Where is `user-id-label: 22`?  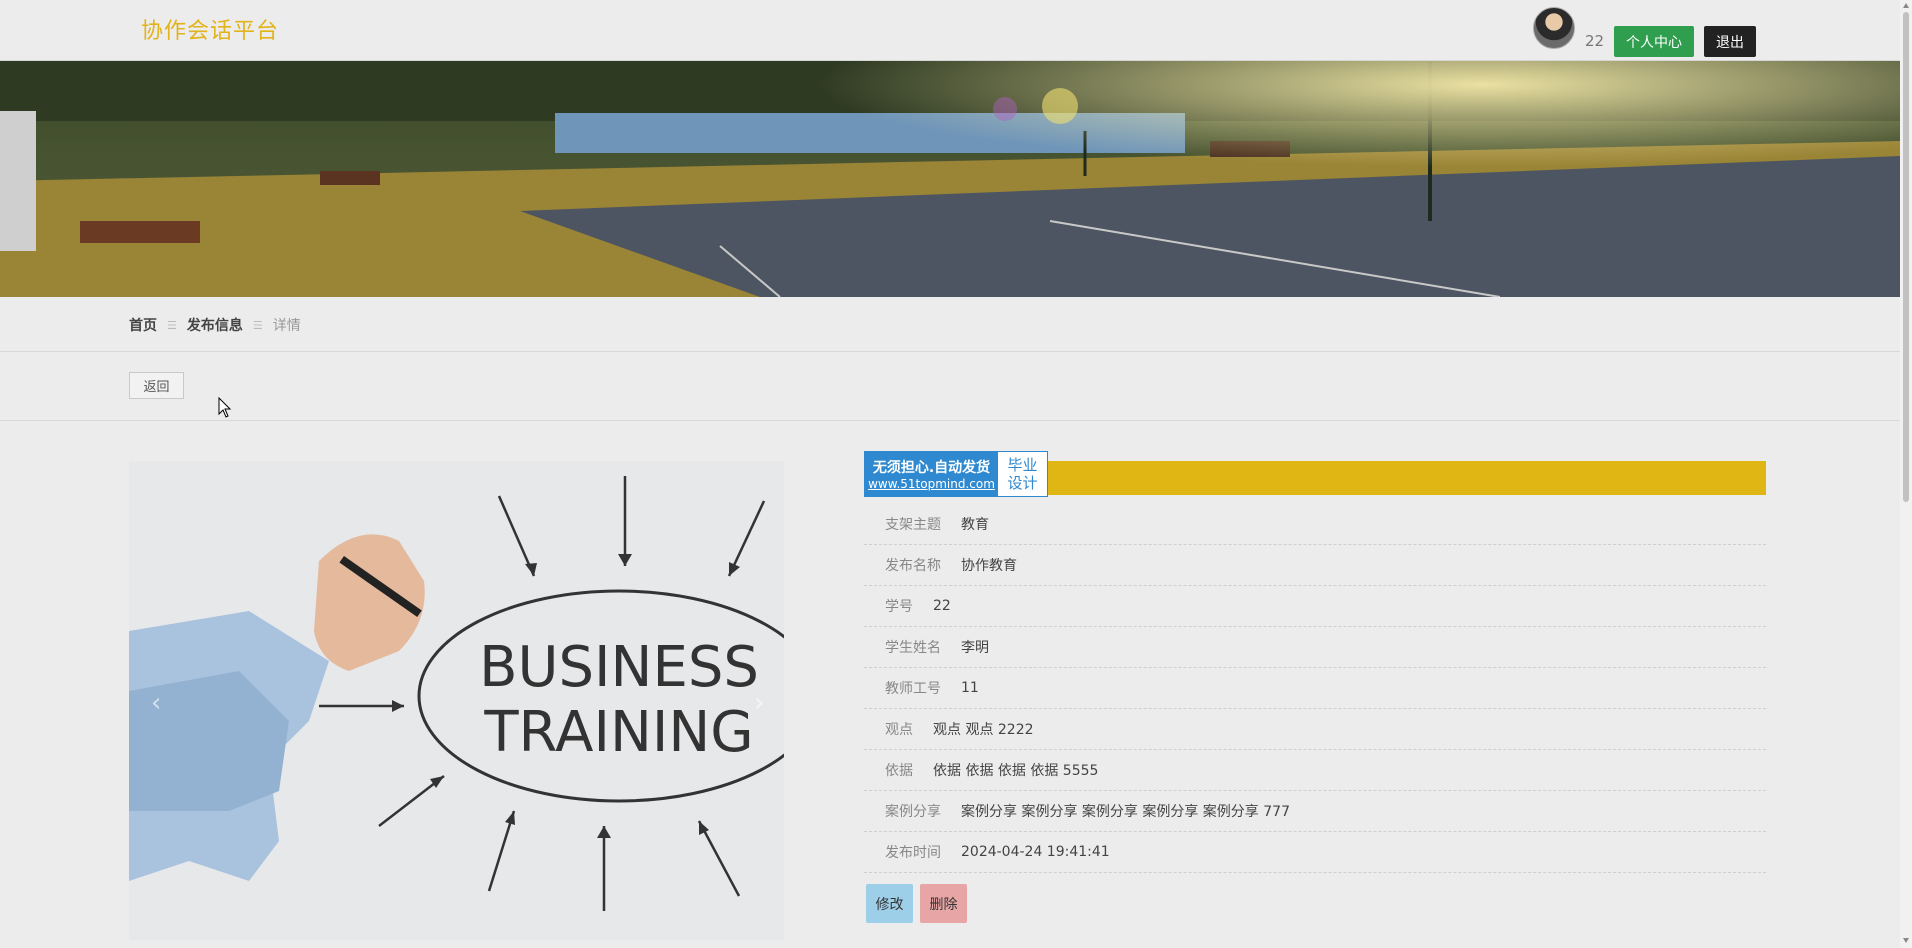
user-id-label: 22 is located at coordinates (1595, 41).